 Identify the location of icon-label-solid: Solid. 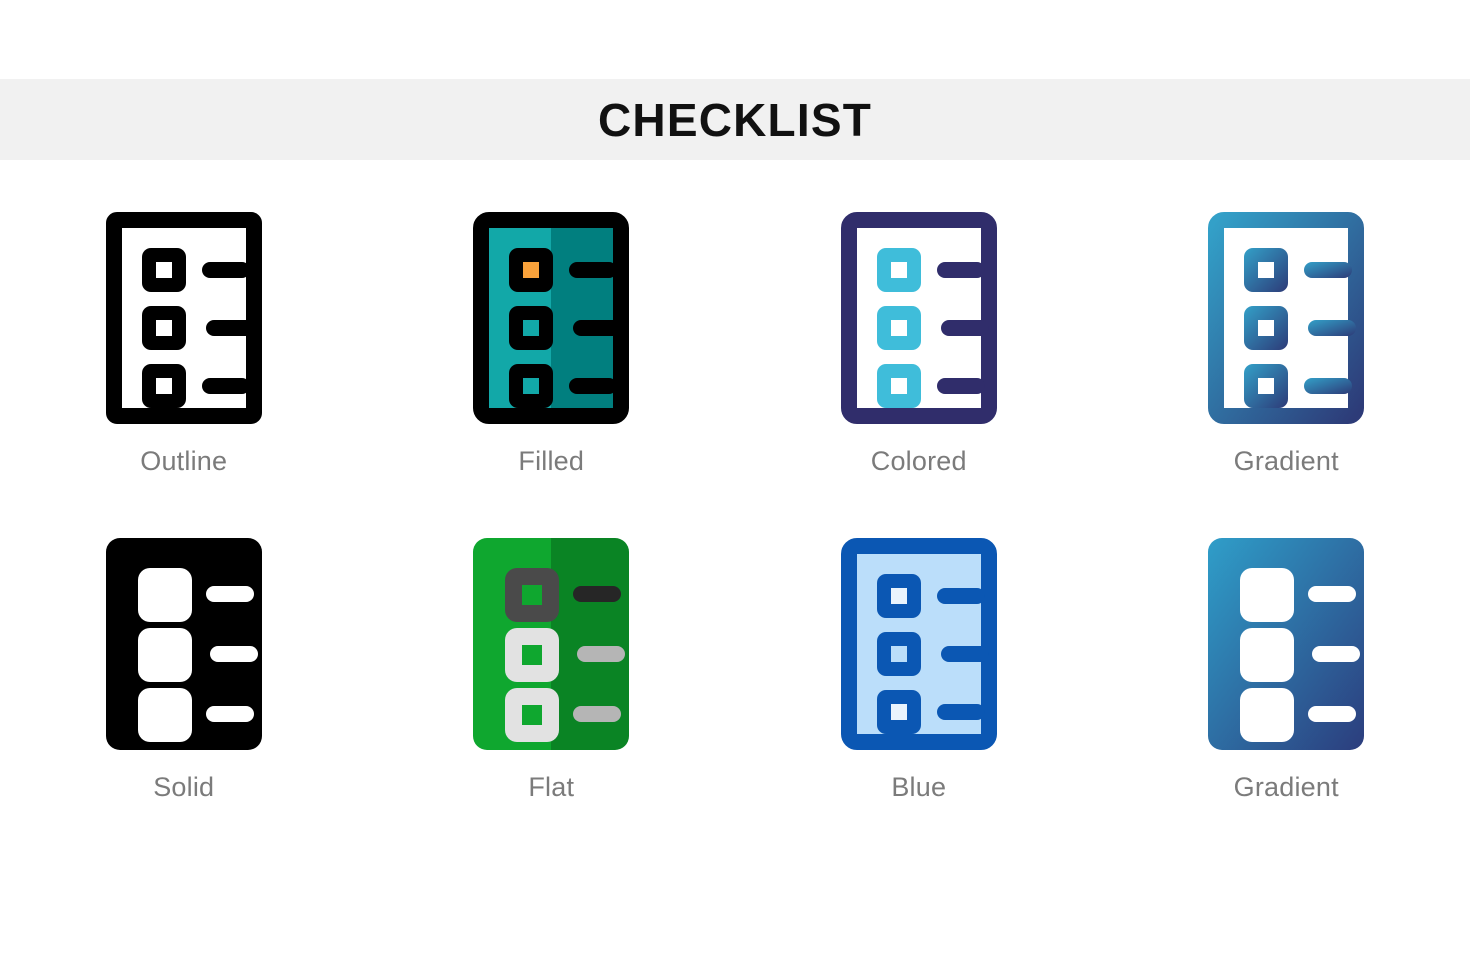
(184, 787).